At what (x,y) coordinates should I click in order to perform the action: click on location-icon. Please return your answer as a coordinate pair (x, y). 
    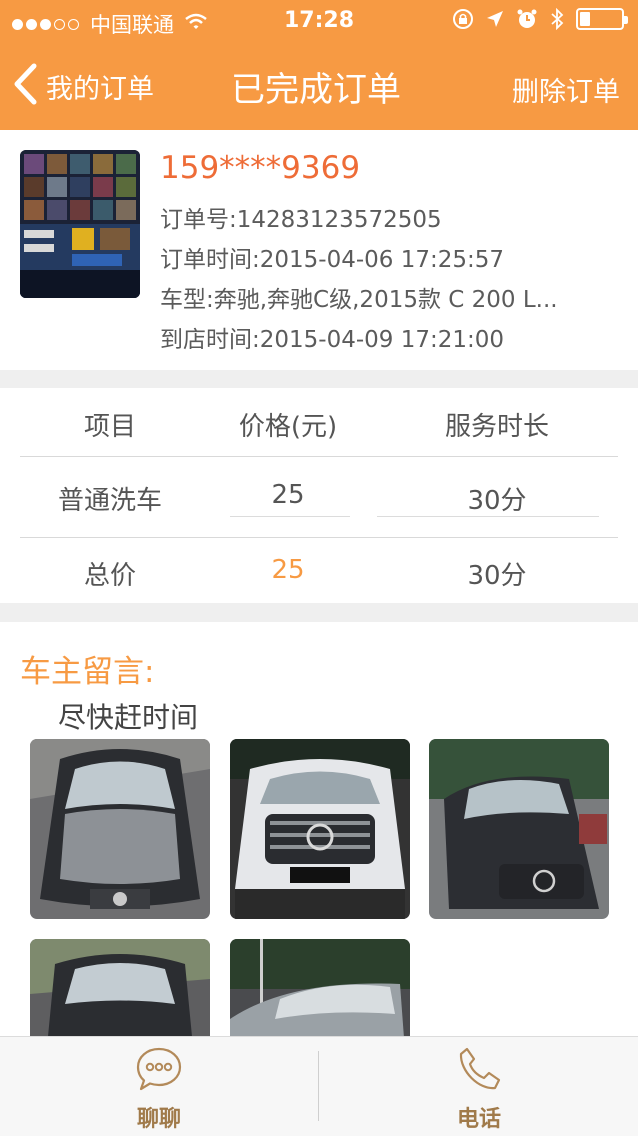
    Looking at the image, I should click on (495, 19).